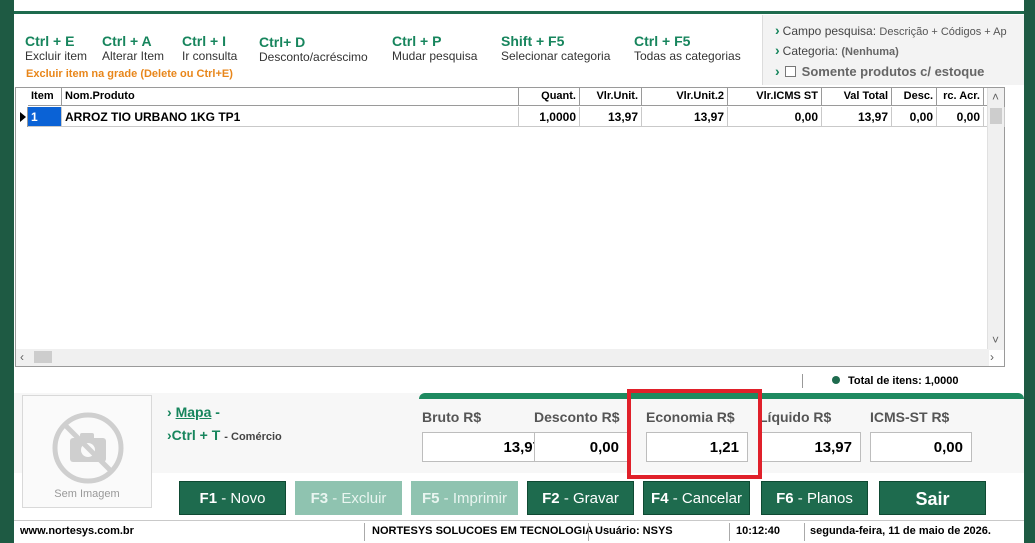 This screenshot has width=1035, height=543. I want to click on imprimir-button: F5 - Imprimir, so click(464, 498).